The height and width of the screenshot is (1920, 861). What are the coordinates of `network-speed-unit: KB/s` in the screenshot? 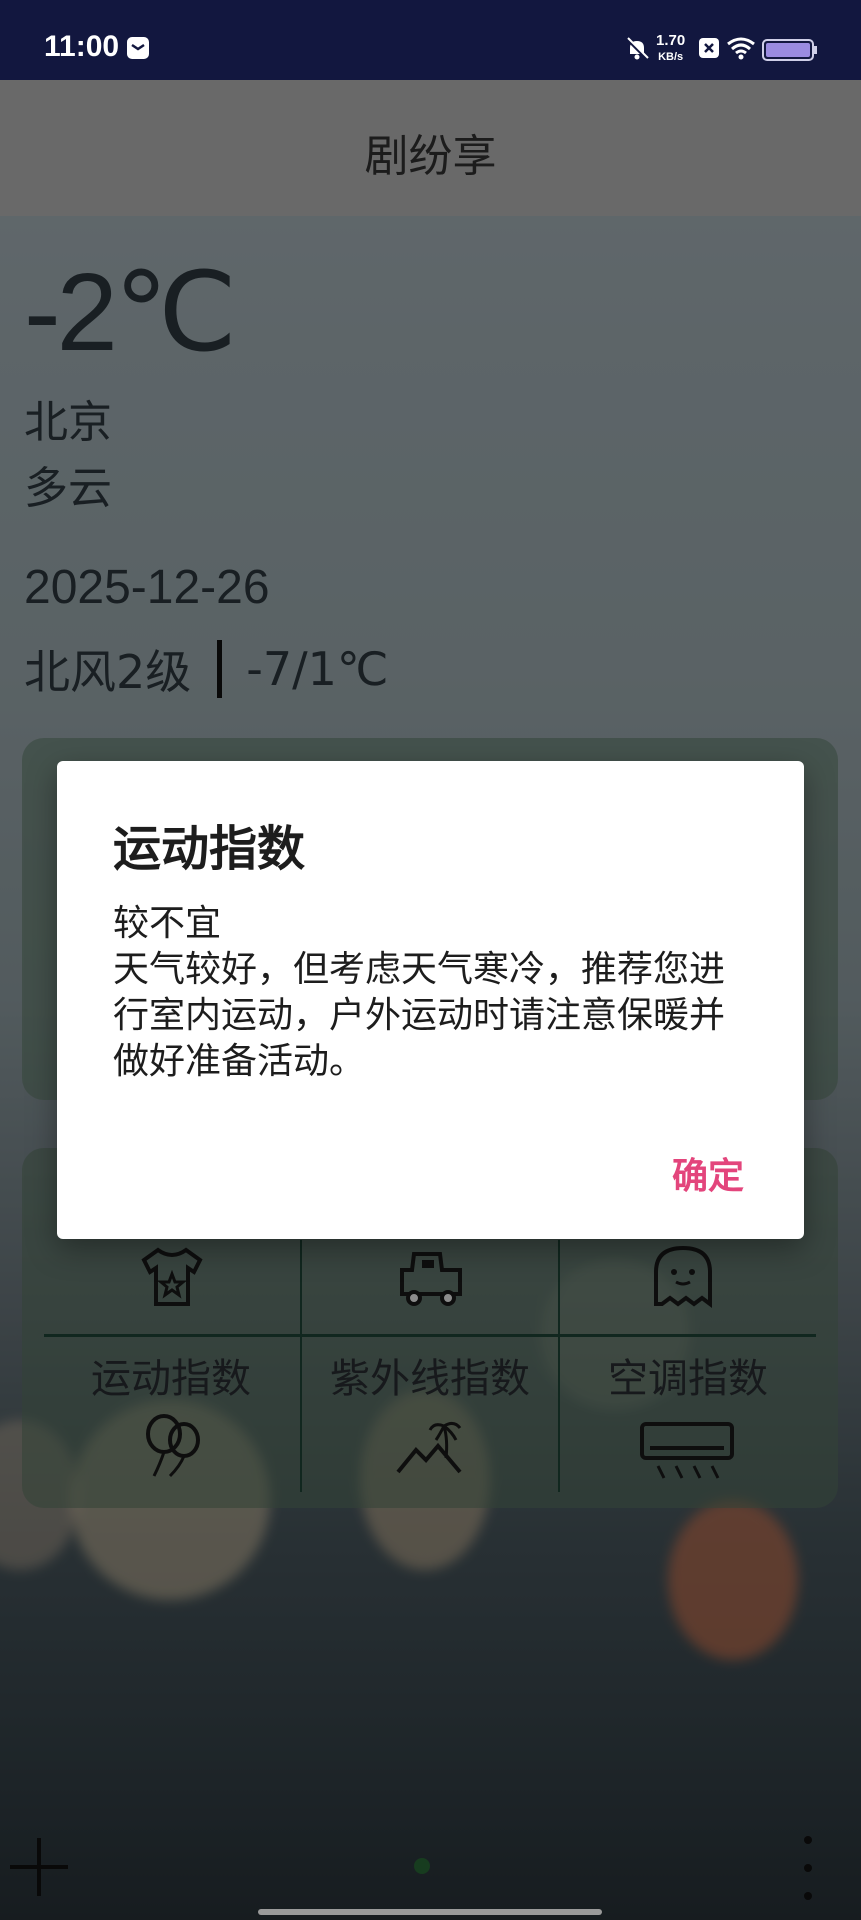 It's located at (671, 57).